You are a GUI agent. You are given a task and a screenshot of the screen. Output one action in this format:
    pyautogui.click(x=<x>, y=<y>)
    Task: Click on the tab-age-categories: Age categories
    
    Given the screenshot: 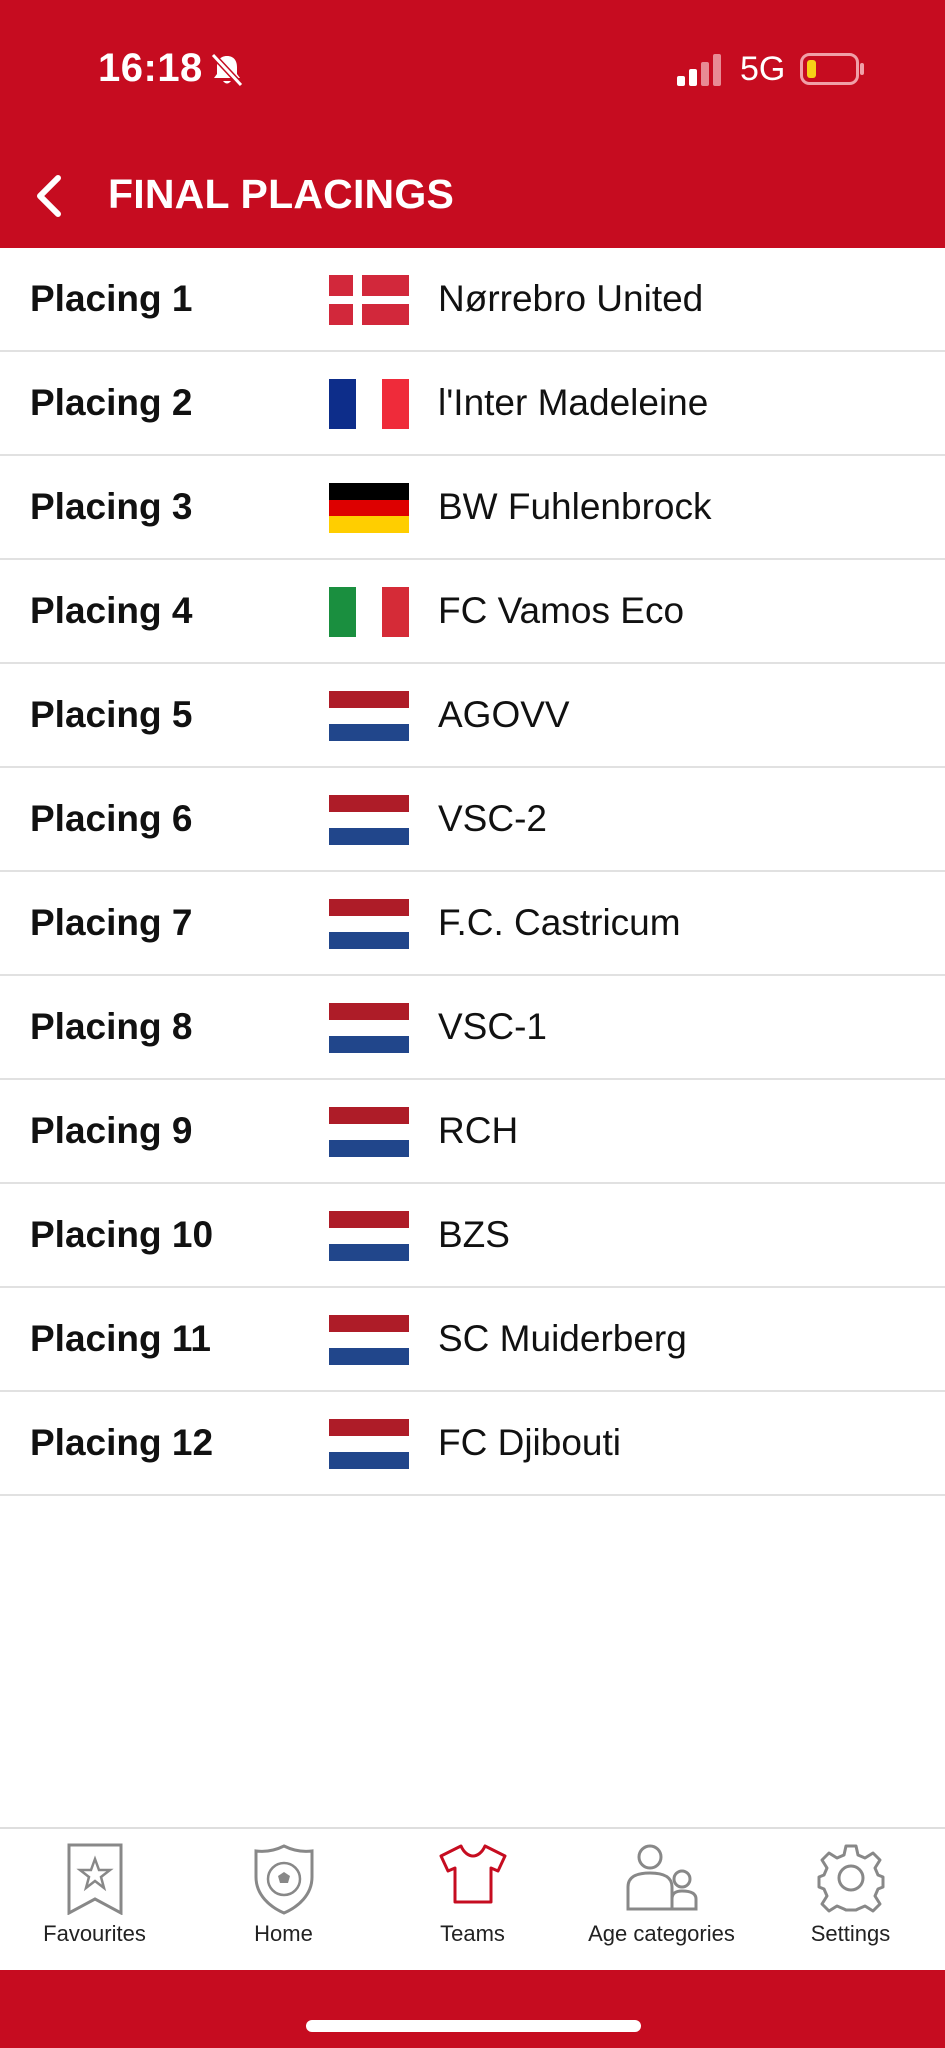 What is the action you would take?
    pyautogui.click(x=661, y=1899)
    